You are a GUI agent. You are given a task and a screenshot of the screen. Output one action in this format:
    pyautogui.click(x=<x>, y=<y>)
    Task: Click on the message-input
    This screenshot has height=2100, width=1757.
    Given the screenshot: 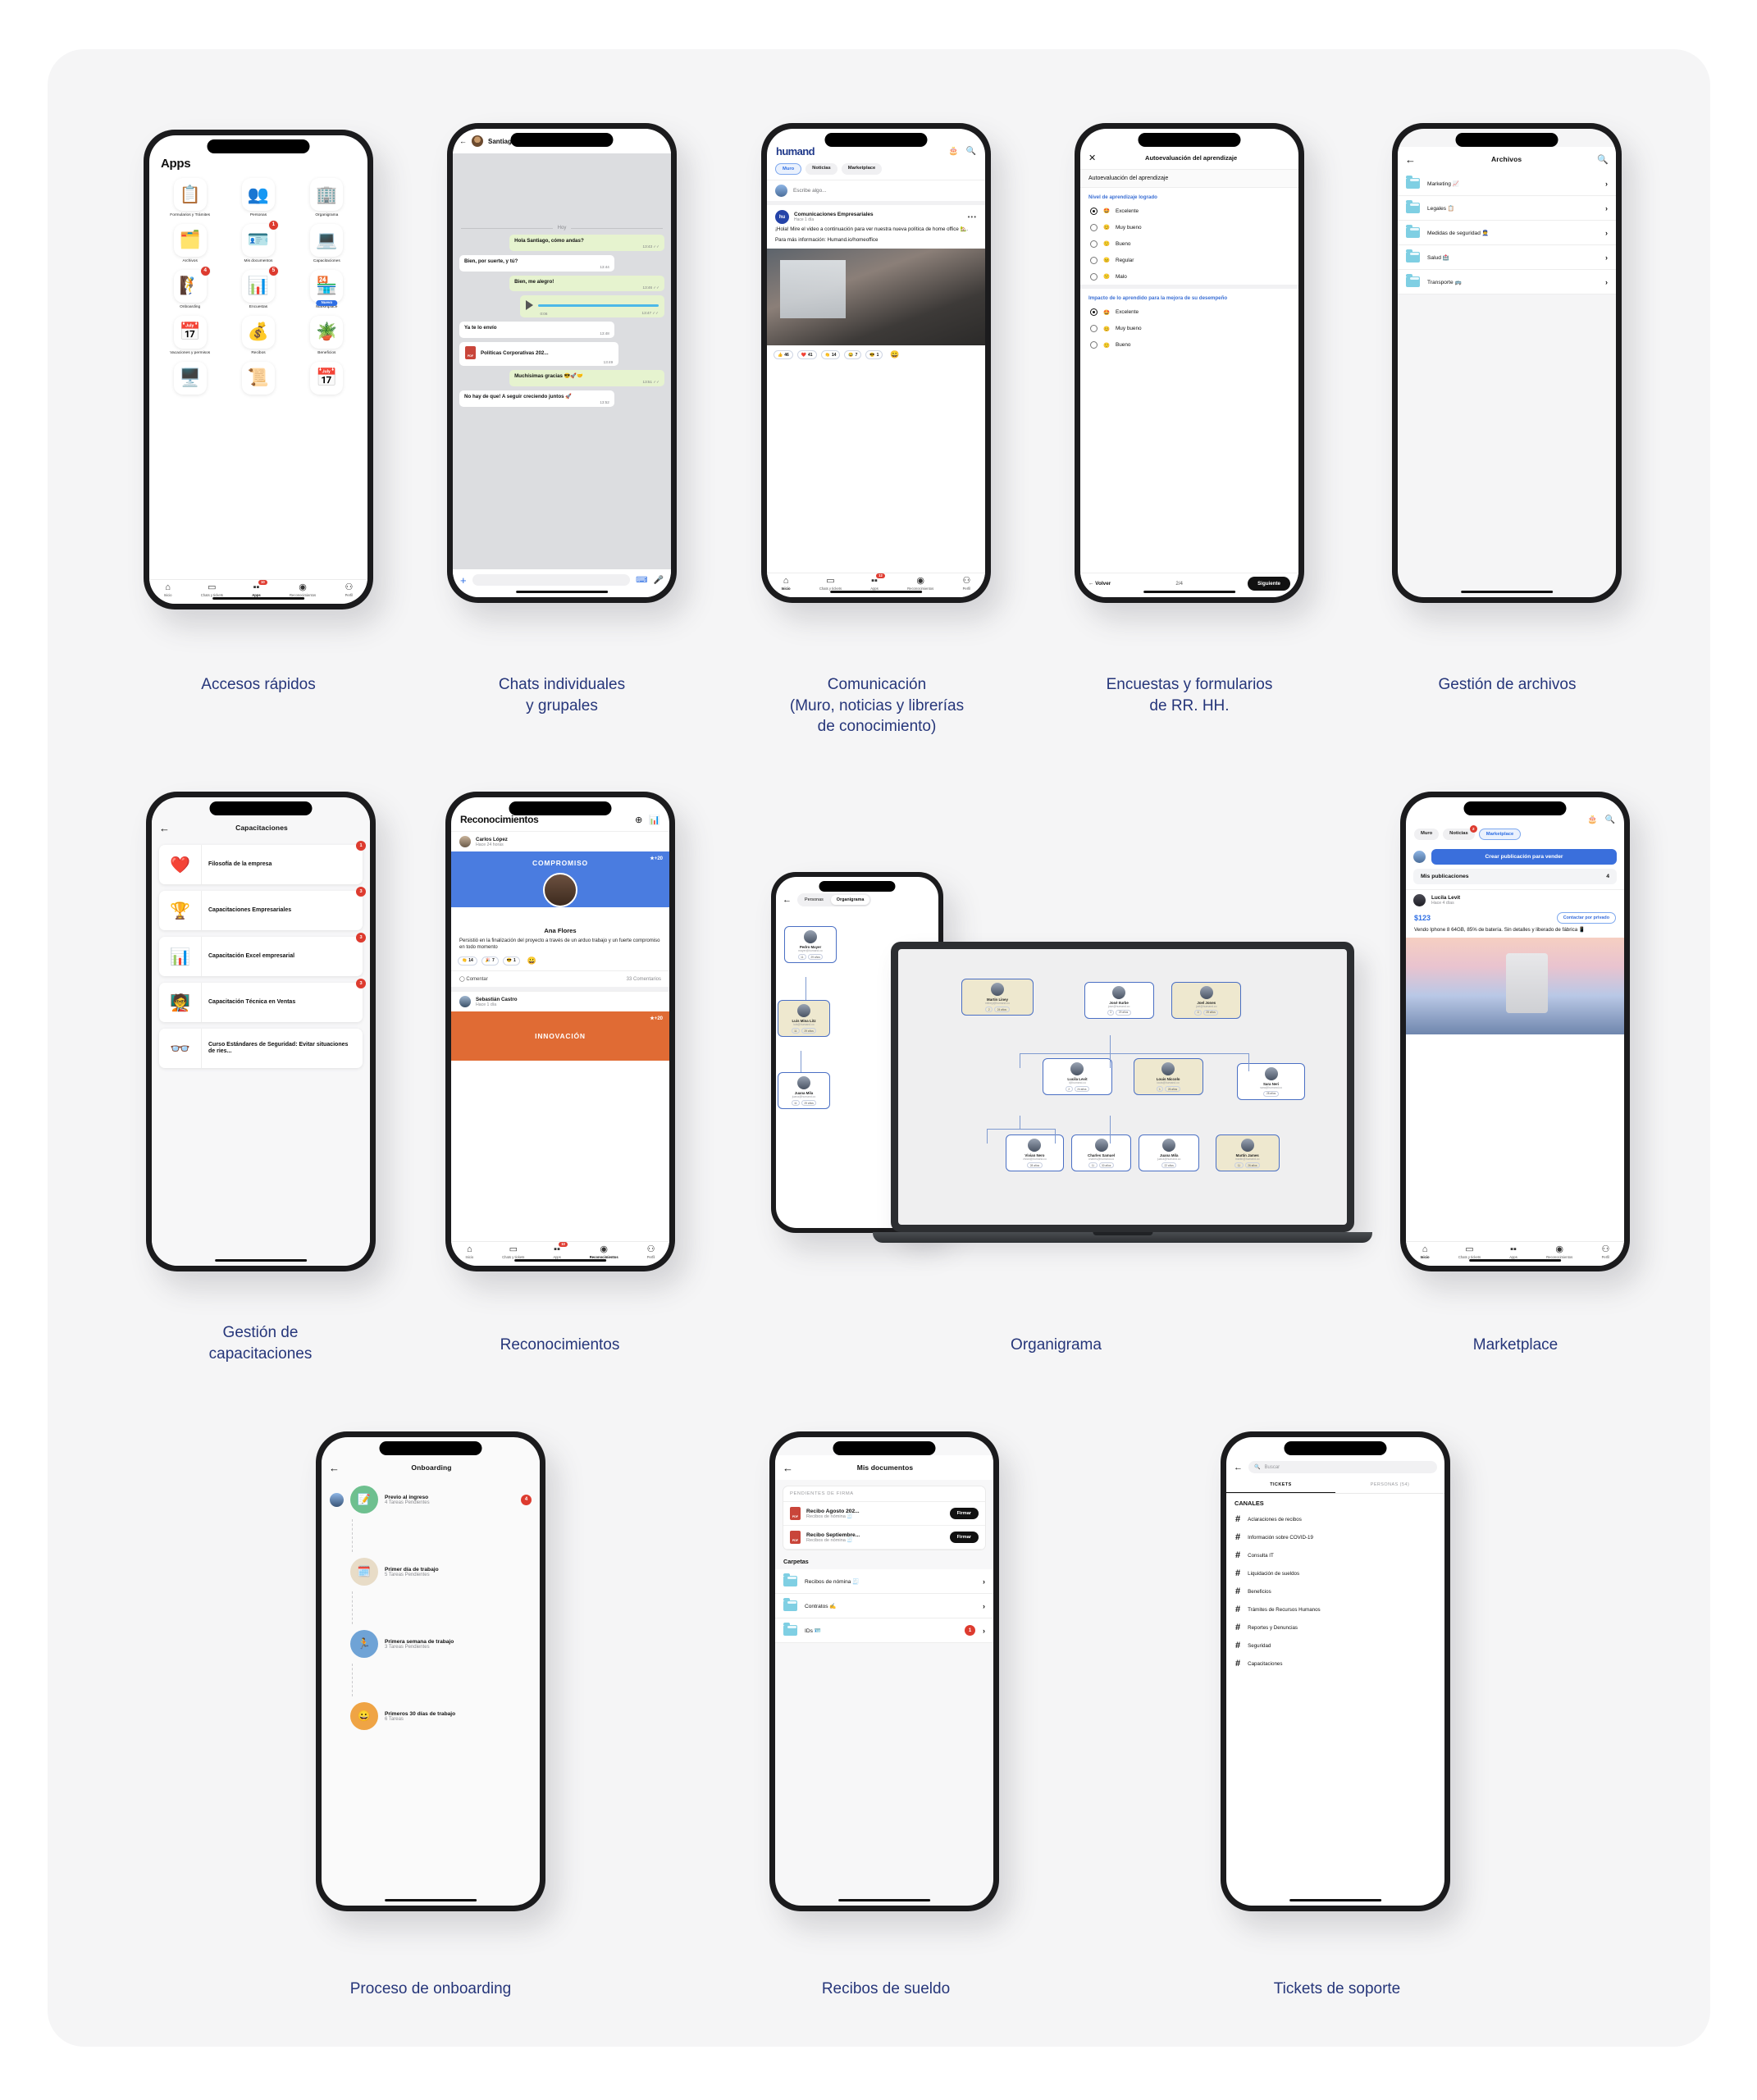 What is the action you would take?
    pyautogui.click(x=551, y=580)
    